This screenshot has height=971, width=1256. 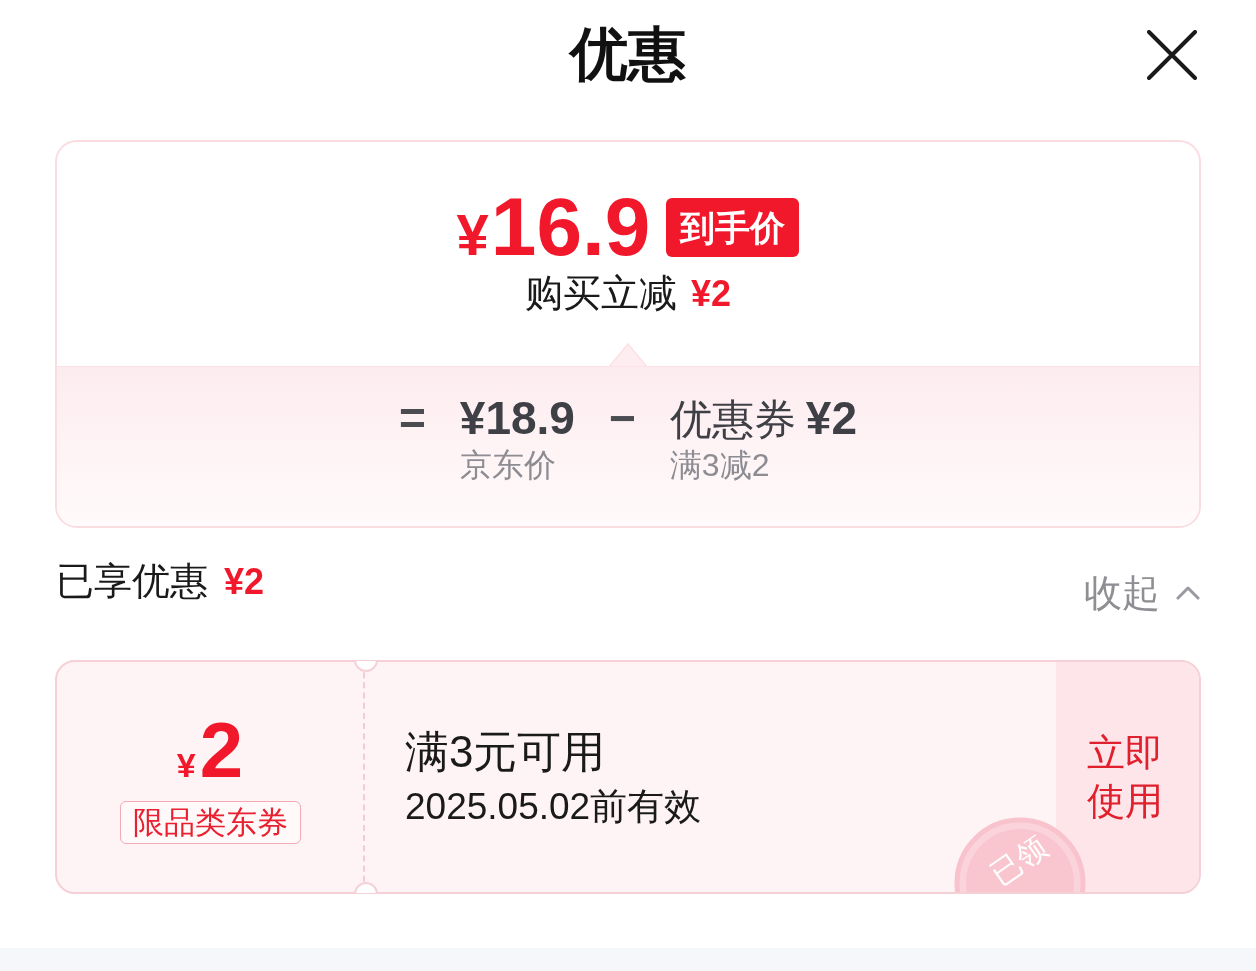 What do you see at coordinates (1142, 593) in the screenshot?
I see `collapse-toggle: 收起` at bounding box center [1142, 593].